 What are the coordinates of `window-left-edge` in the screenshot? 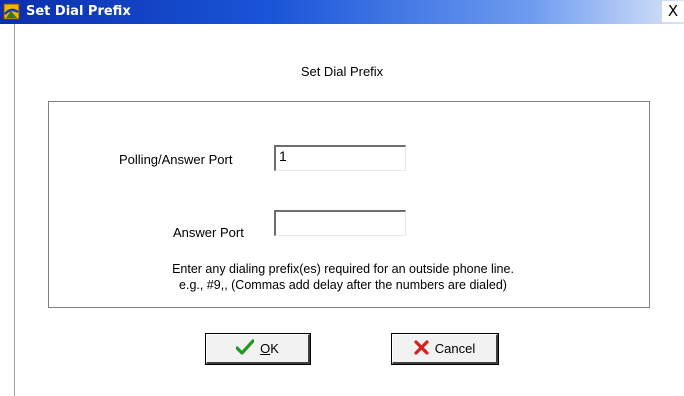 It's located at (14, 210).